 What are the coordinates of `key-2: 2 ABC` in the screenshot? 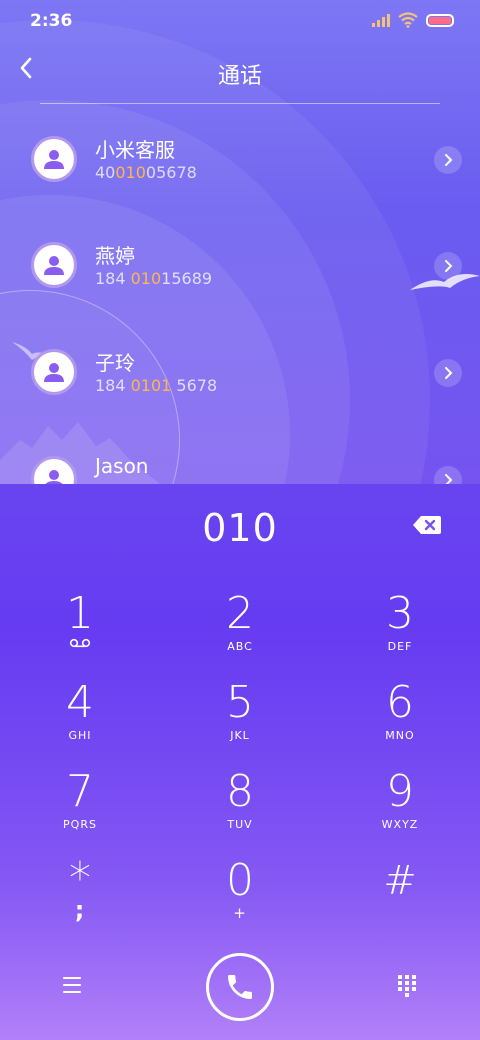 It's located at (240, 628).